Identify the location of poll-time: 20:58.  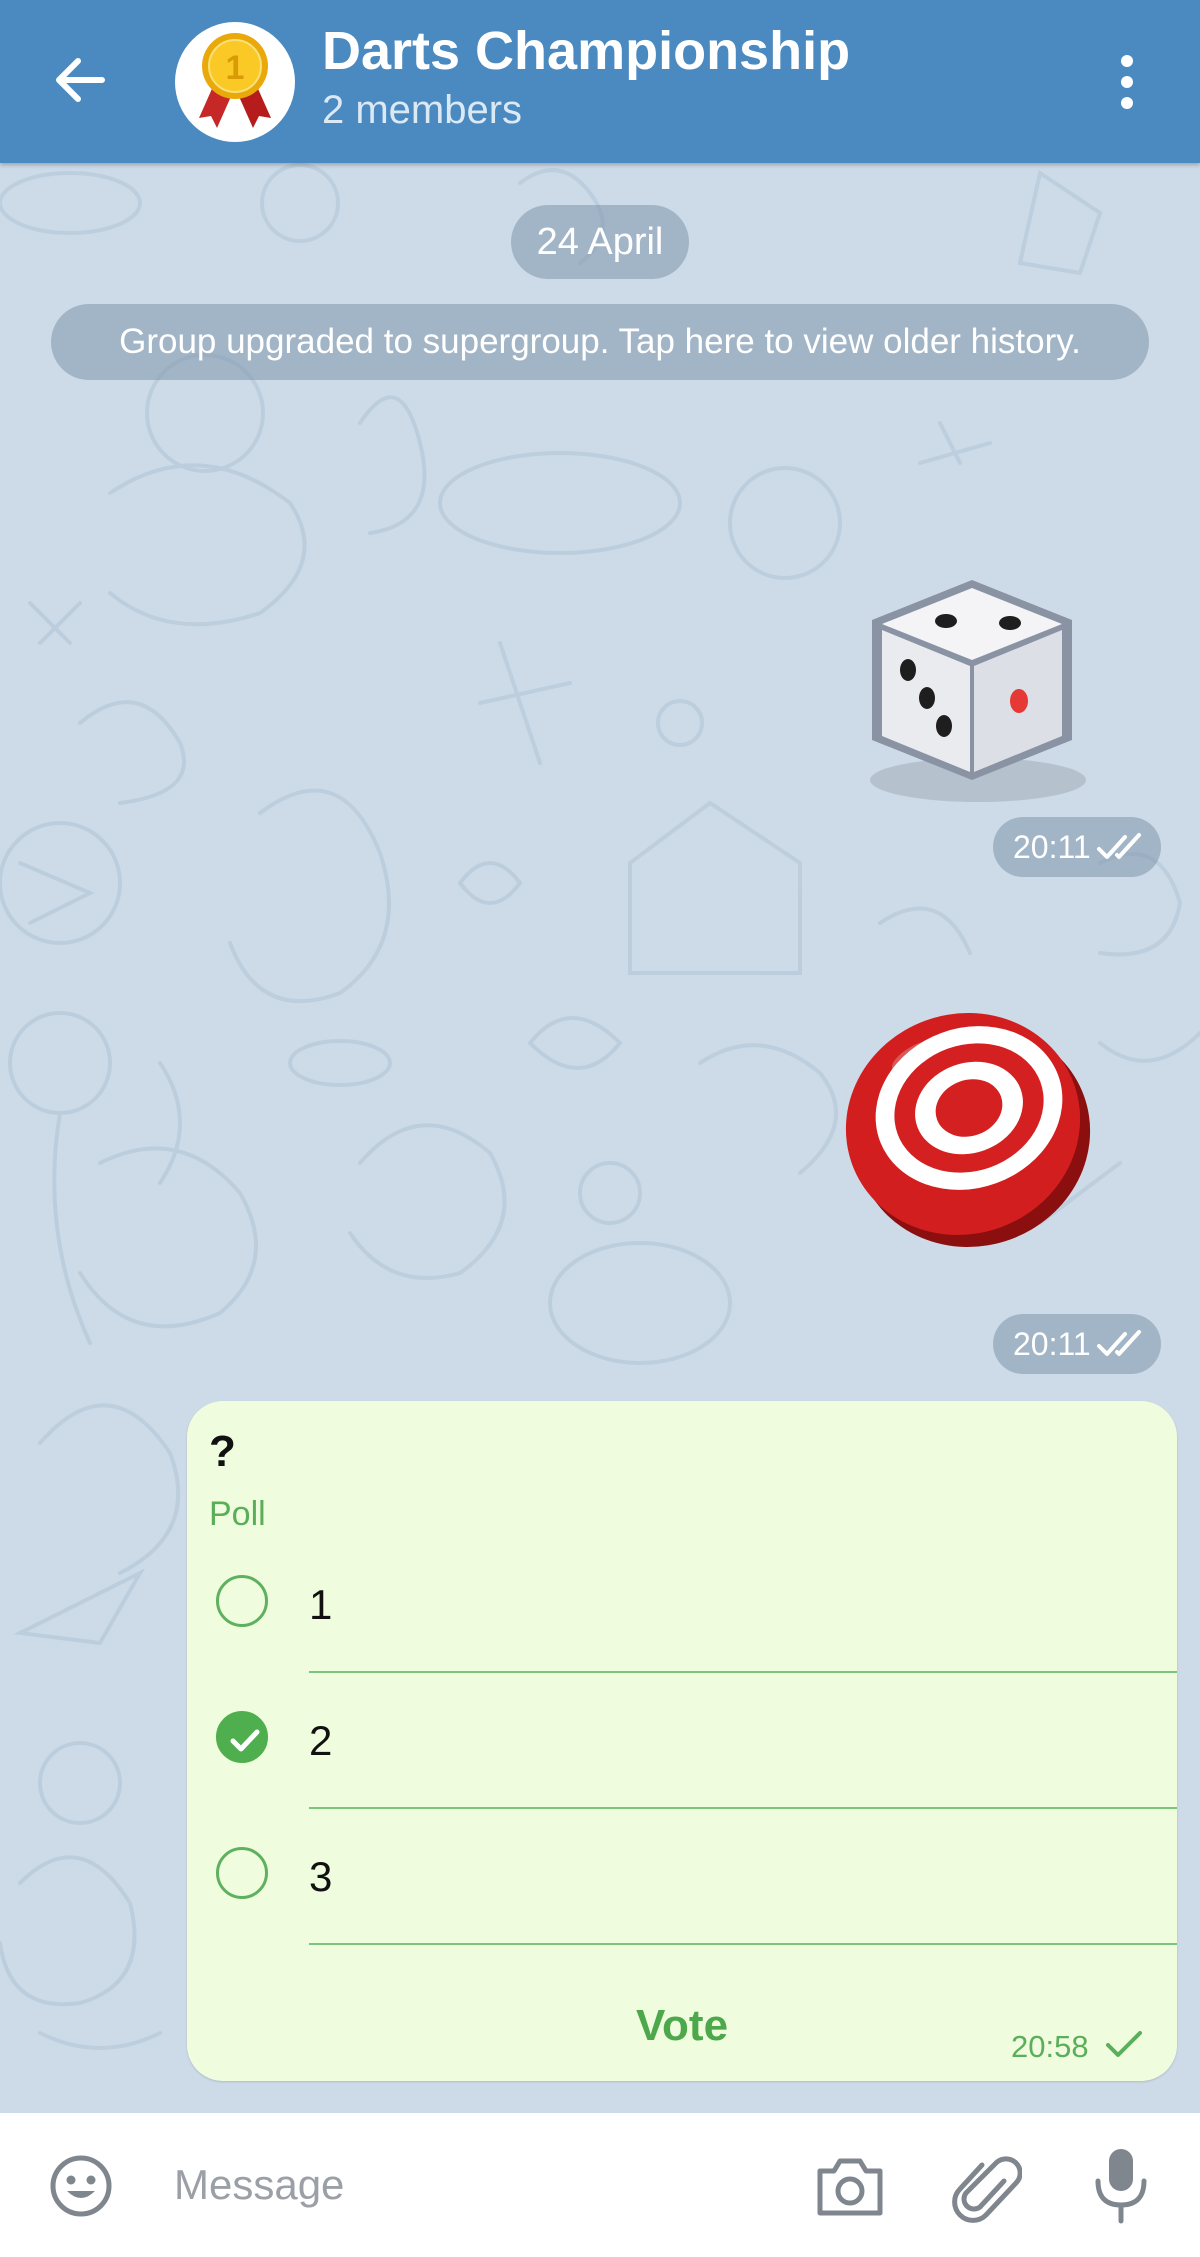
(1050, 2046).